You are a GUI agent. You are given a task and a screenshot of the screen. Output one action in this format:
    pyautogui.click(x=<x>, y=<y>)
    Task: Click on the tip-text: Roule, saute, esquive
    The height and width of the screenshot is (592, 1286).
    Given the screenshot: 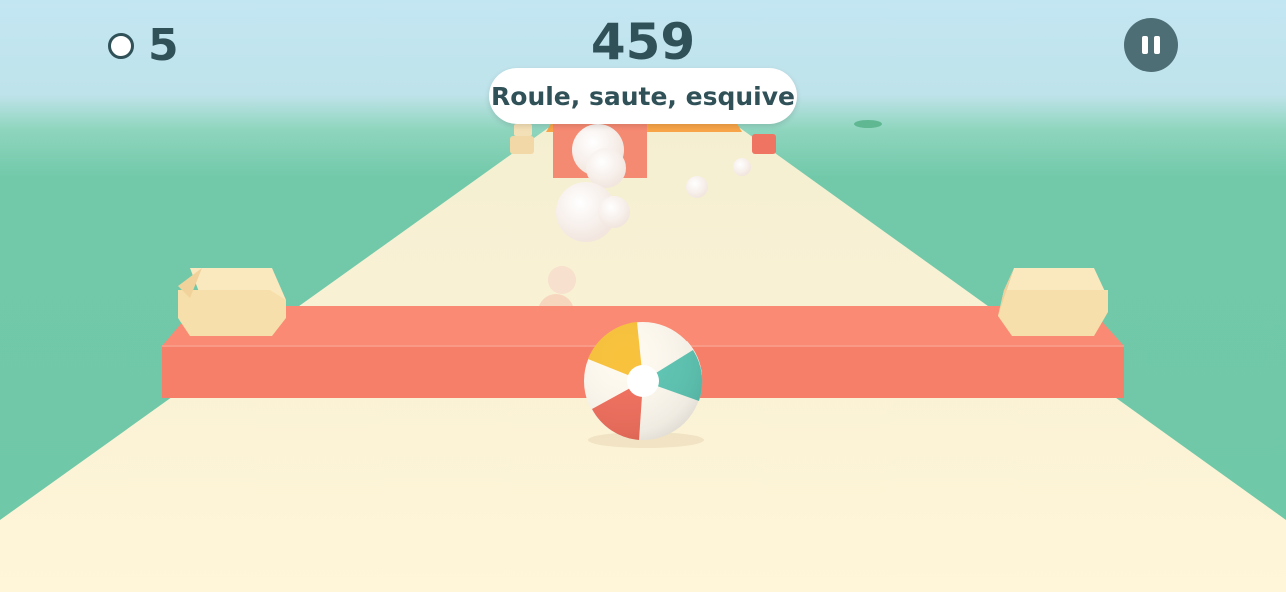 What is the action you would take?
    pyautogui.click(x=643, y=96)
    